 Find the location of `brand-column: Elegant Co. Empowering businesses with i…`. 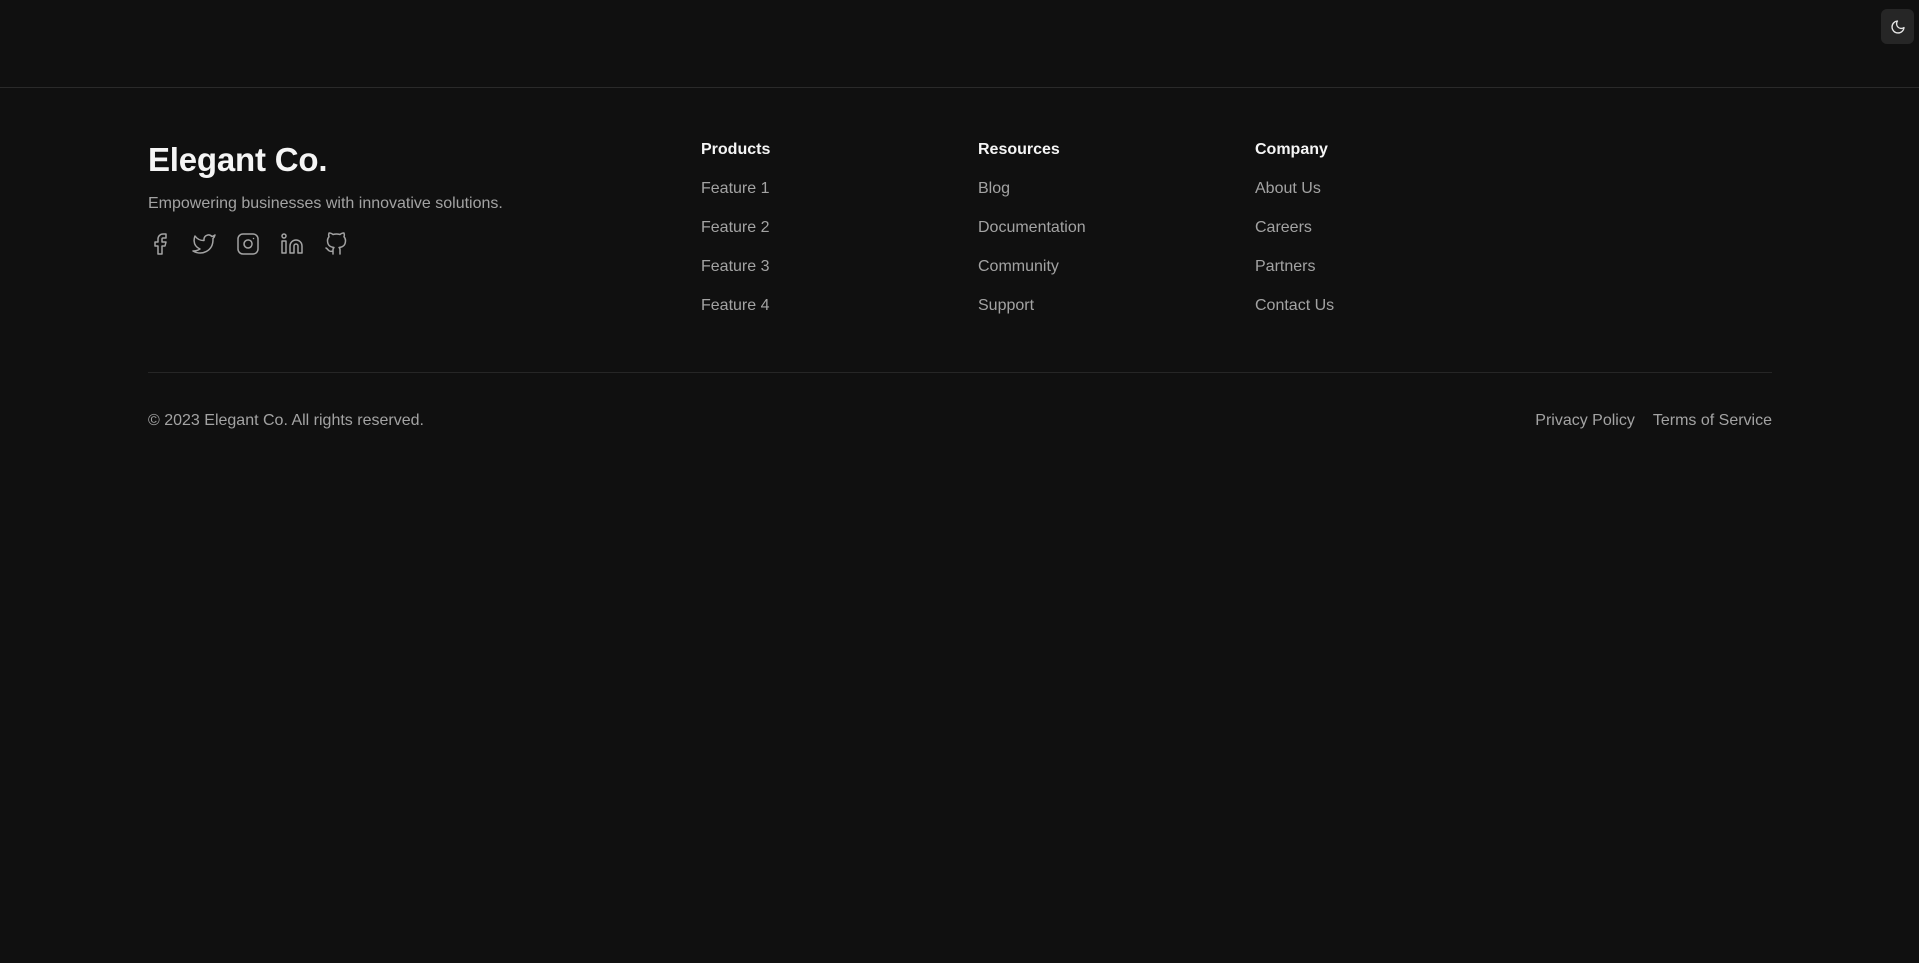

brand-column: Elegant Co. Empowering businesses with i… is located at coordinates (424, 256).